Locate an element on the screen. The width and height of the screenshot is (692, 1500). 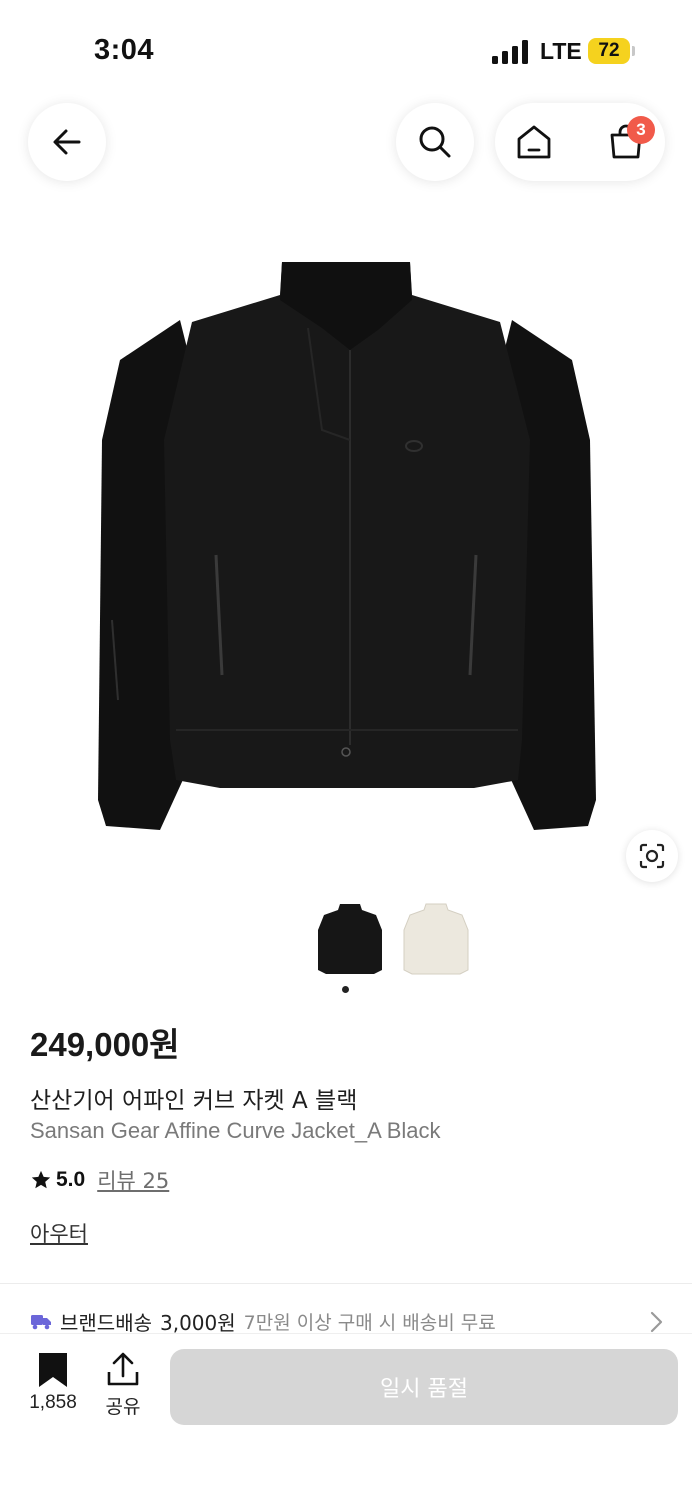
shipping-note: 7만원 이상 구매 시 배송비 무료 is located at coordinates (369, 1322).